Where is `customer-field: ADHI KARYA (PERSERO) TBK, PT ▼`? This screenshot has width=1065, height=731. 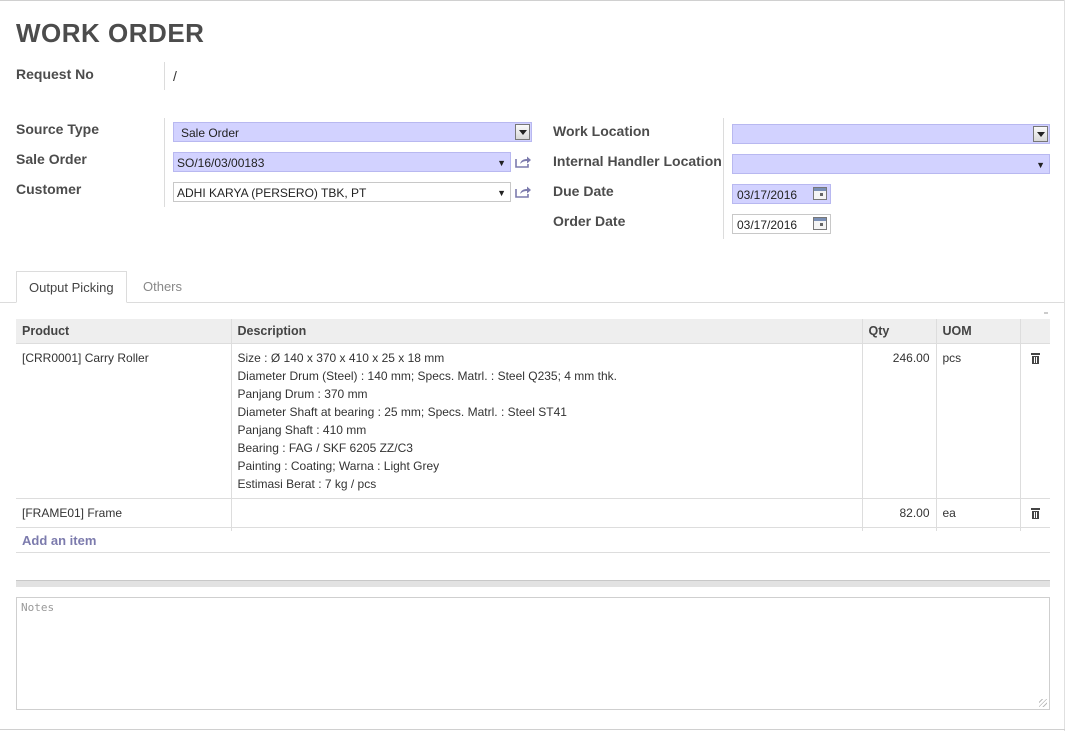 customer-field: ADHI KARYA (PERSERO) TBK, PT ▼ is located at coordinates (342, 192).